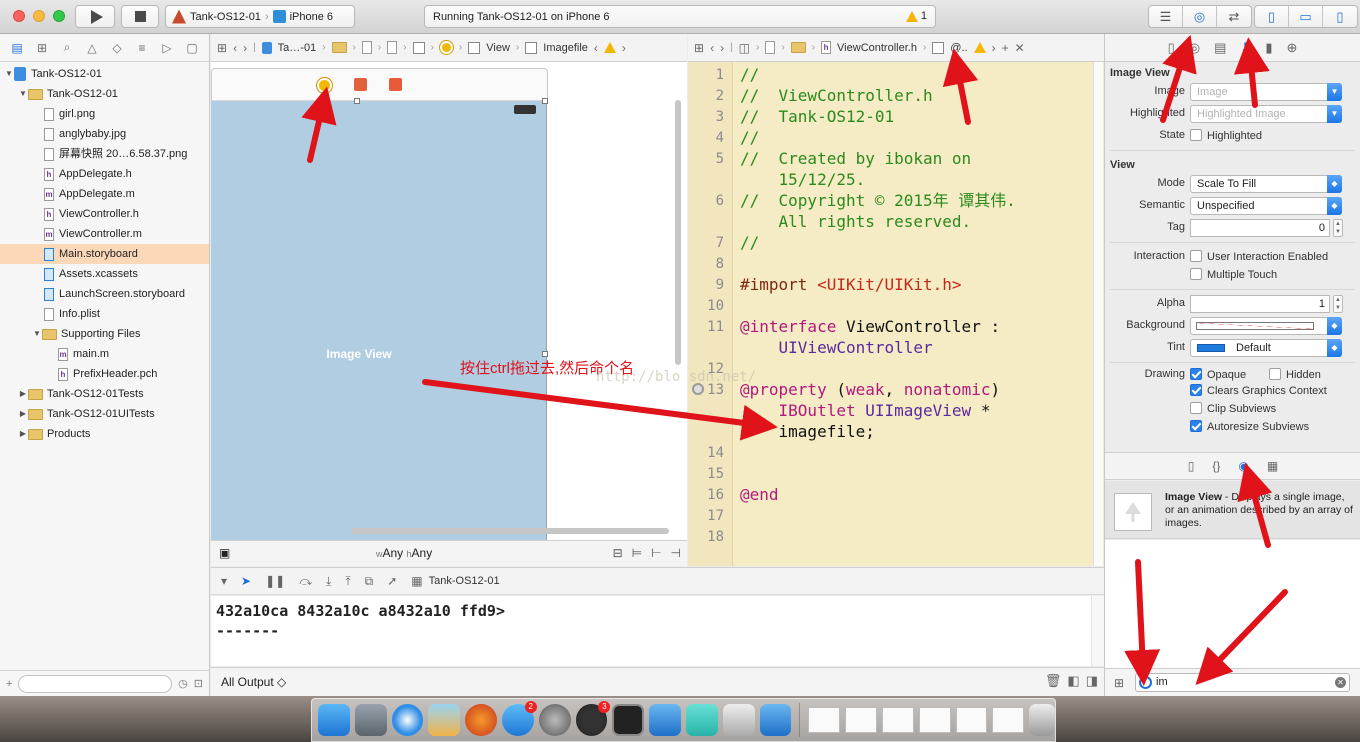  I want to click on xcode-icon, so click(665, 720).